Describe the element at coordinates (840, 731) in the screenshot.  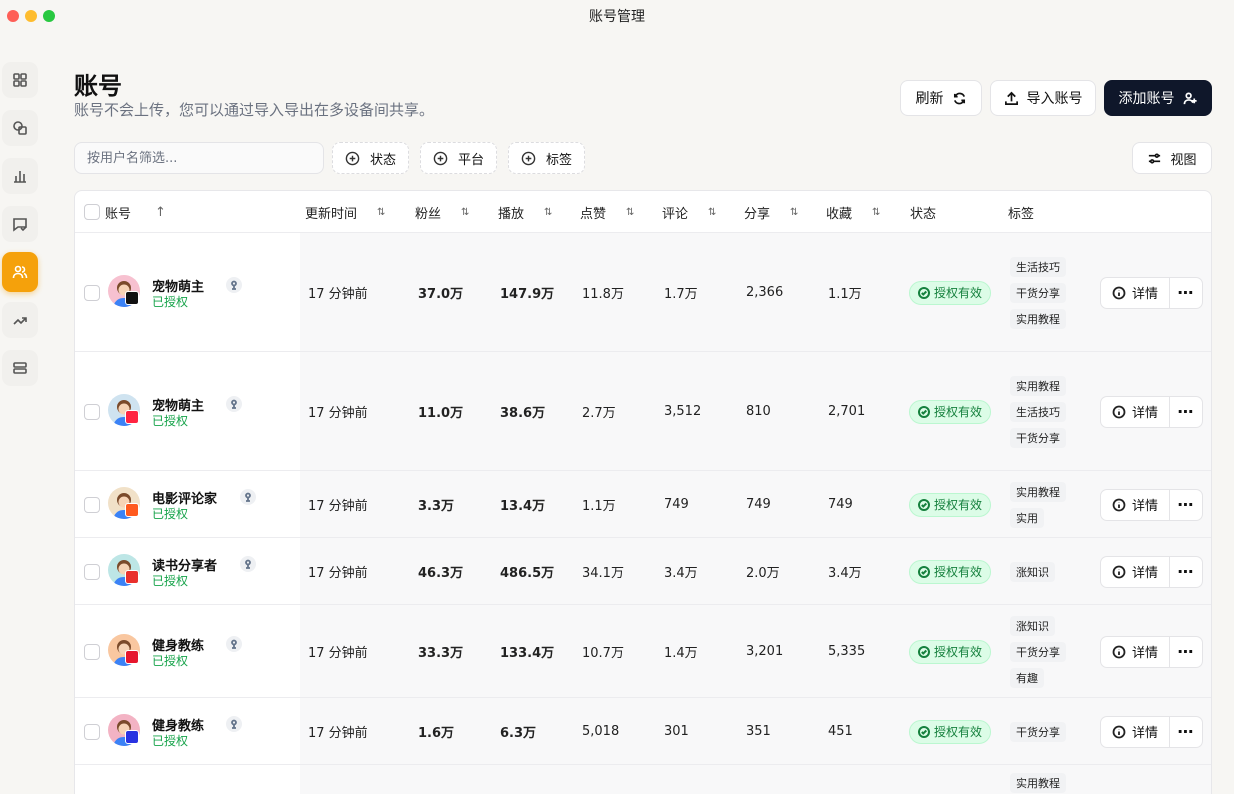
I see `cell-favorites: 451` at that location.